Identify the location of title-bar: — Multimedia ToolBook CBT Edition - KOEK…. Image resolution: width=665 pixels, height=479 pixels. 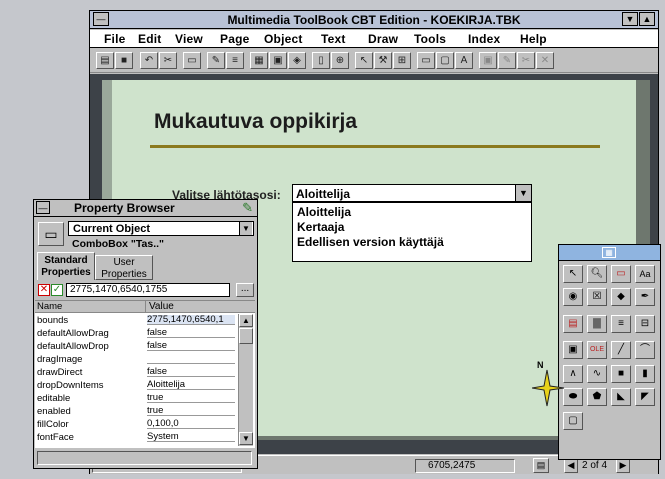
(374, 20).